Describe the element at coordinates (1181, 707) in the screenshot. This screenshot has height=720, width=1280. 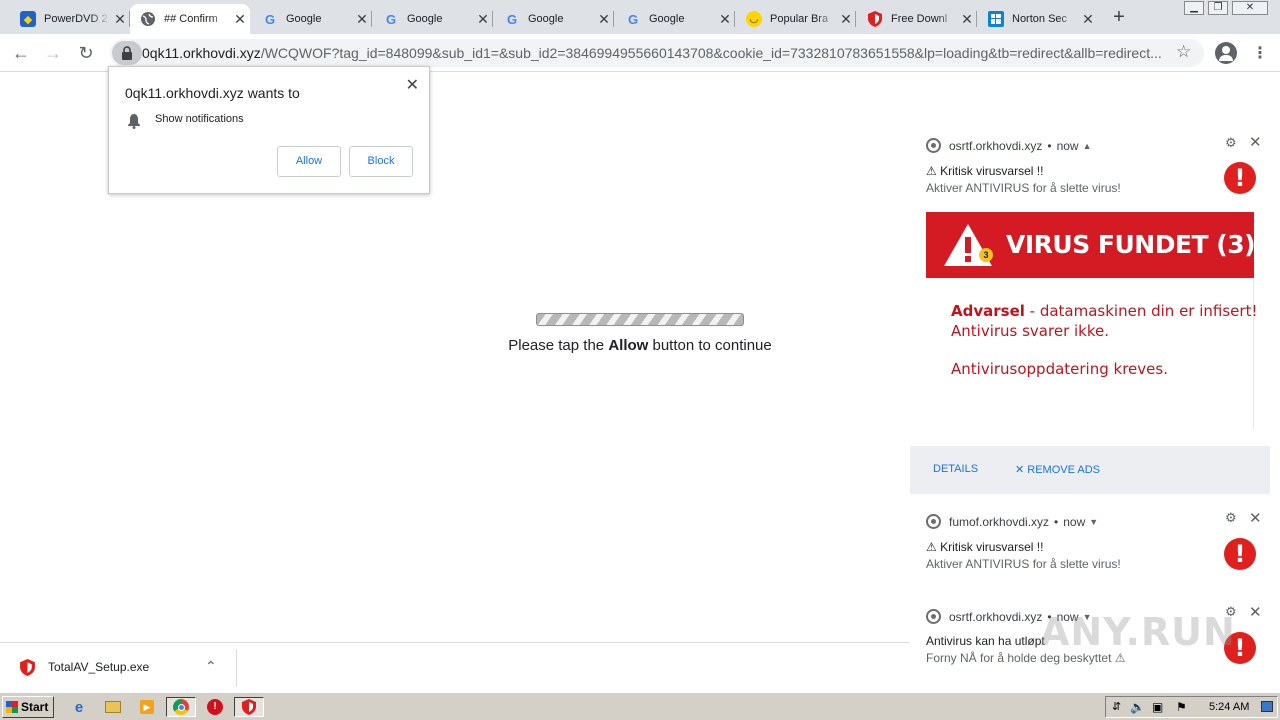
I see `flag-icon: ⚑` at that location.